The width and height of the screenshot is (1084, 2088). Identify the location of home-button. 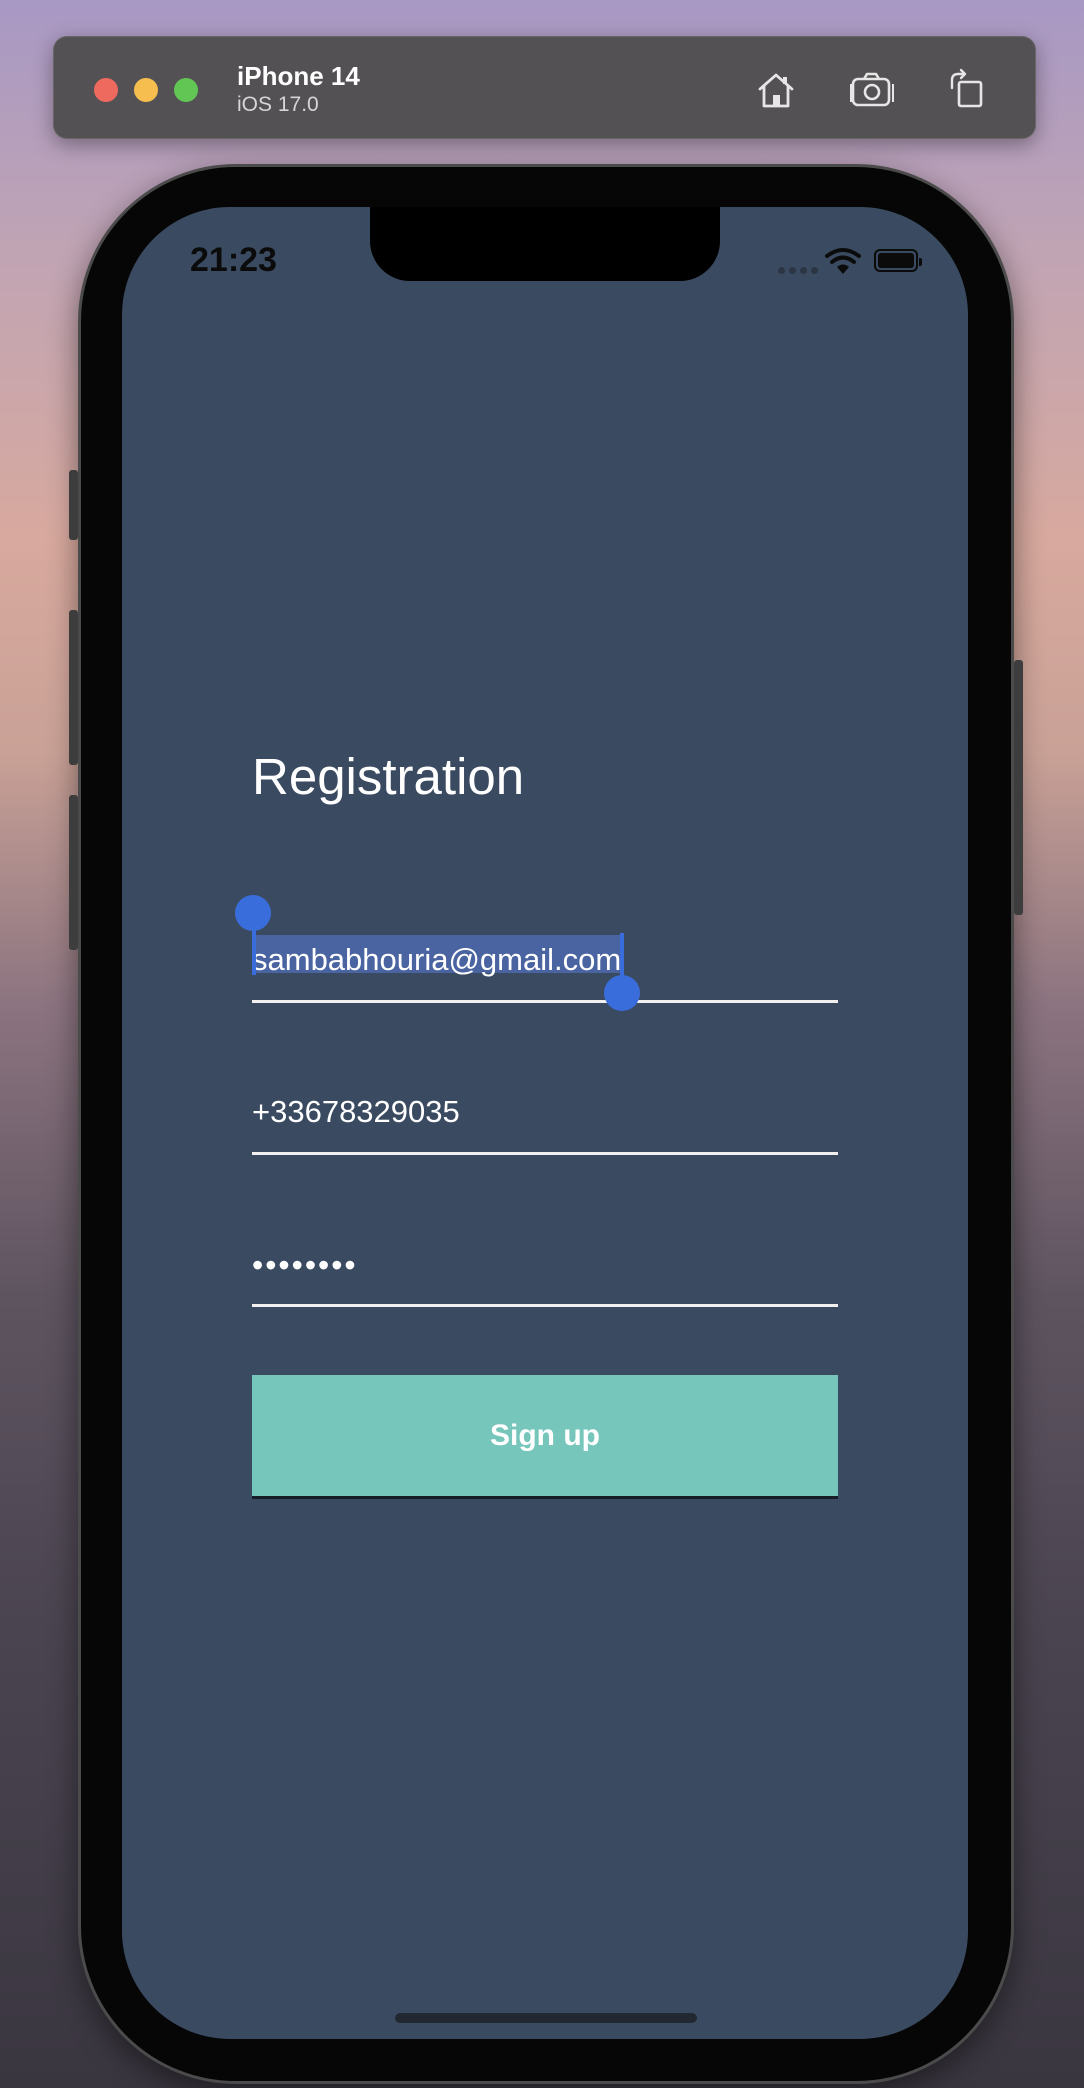
(776, 90).